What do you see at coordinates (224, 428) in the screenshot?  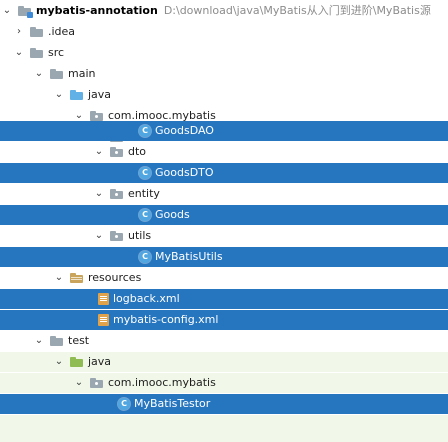 I see `tree-empty-area` at bounding box center [224, 428].